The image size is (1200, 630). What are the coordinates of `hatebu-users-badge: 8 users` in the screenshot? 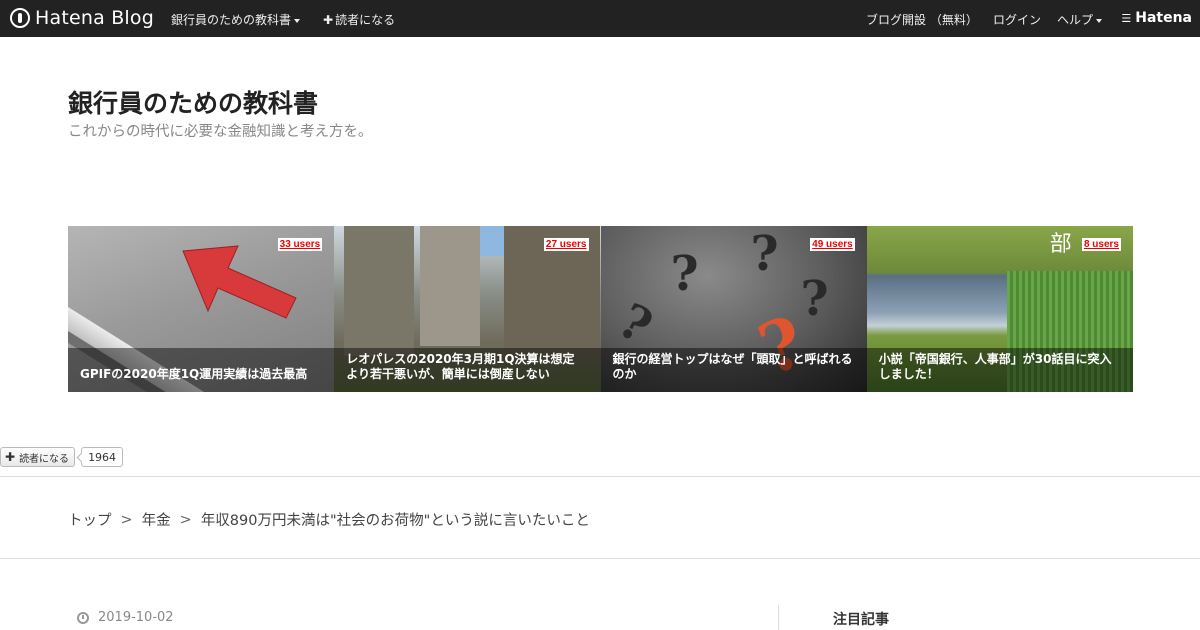 It's located at (1101, 244).